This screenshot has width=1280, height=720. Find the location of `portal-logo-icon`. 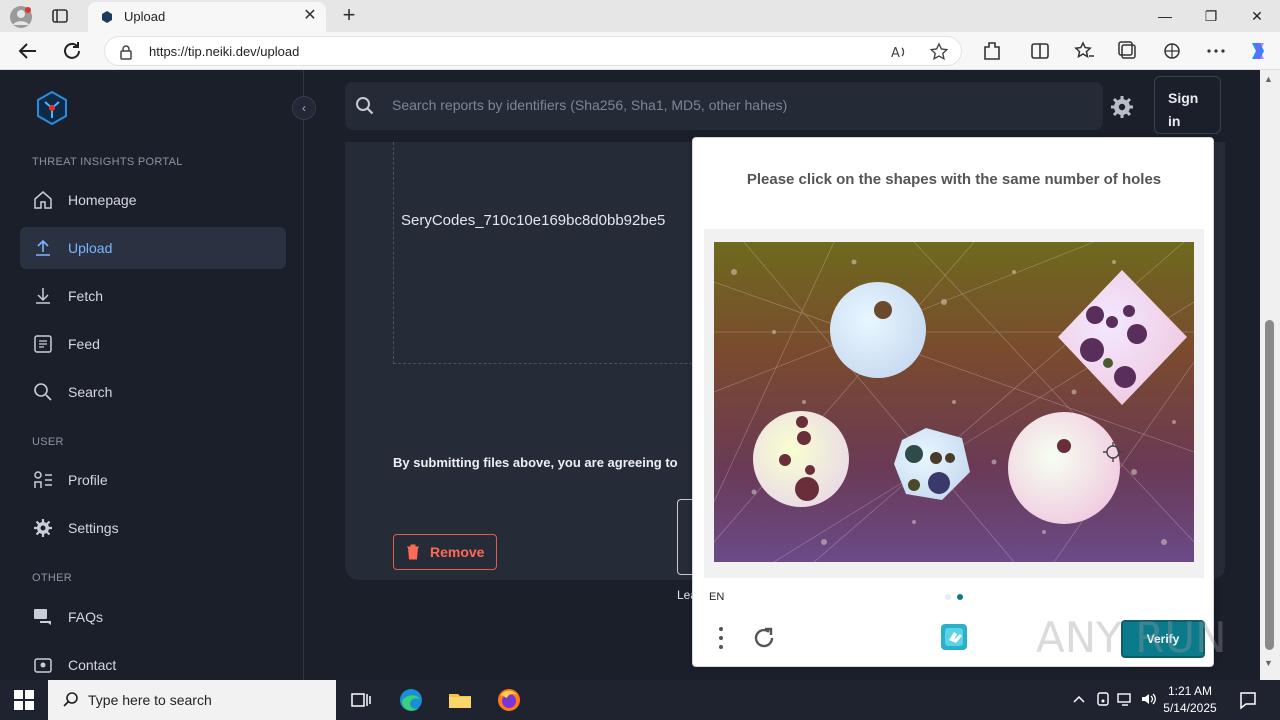

portal-logo-icon is located at coordinates (52, 108).